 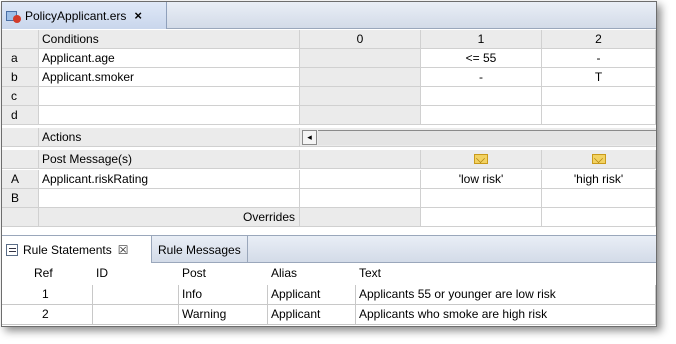 What do you see at coordinates (169, 217) in the screenshot?
I see `overrides-label: Overrides` at bounding box center [169, 217].